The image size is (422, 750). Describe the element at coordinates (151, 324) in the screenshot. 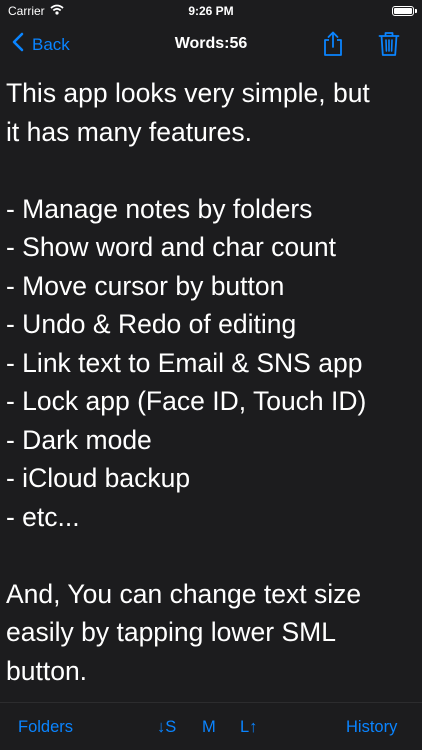

I see `note-line: - Undo & Redo of editing` at that location.